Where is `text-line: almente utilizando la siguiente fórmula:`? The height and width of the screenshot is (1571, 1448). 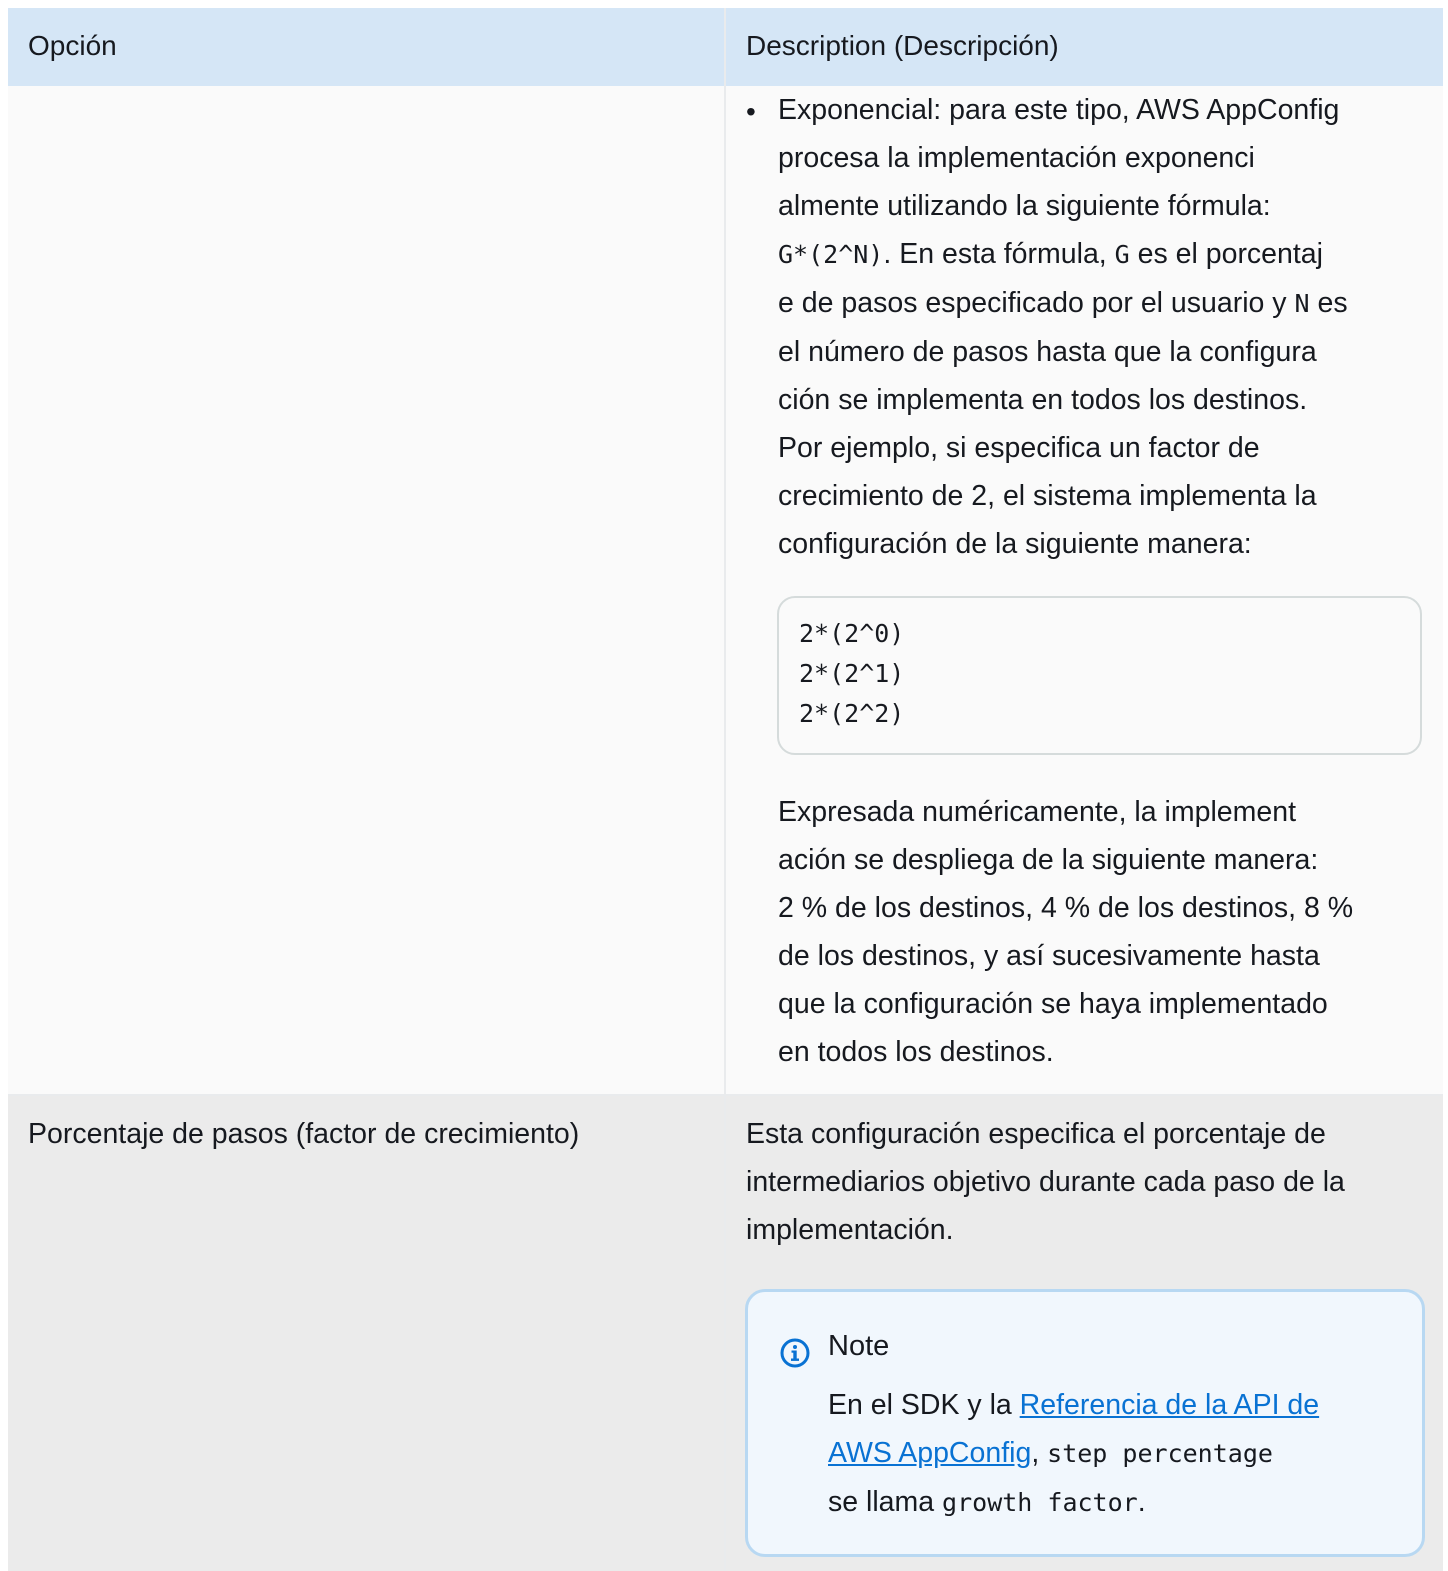 text-line: almente utilizando la siguiente fórmula: is located at coordinates (1024, 206).